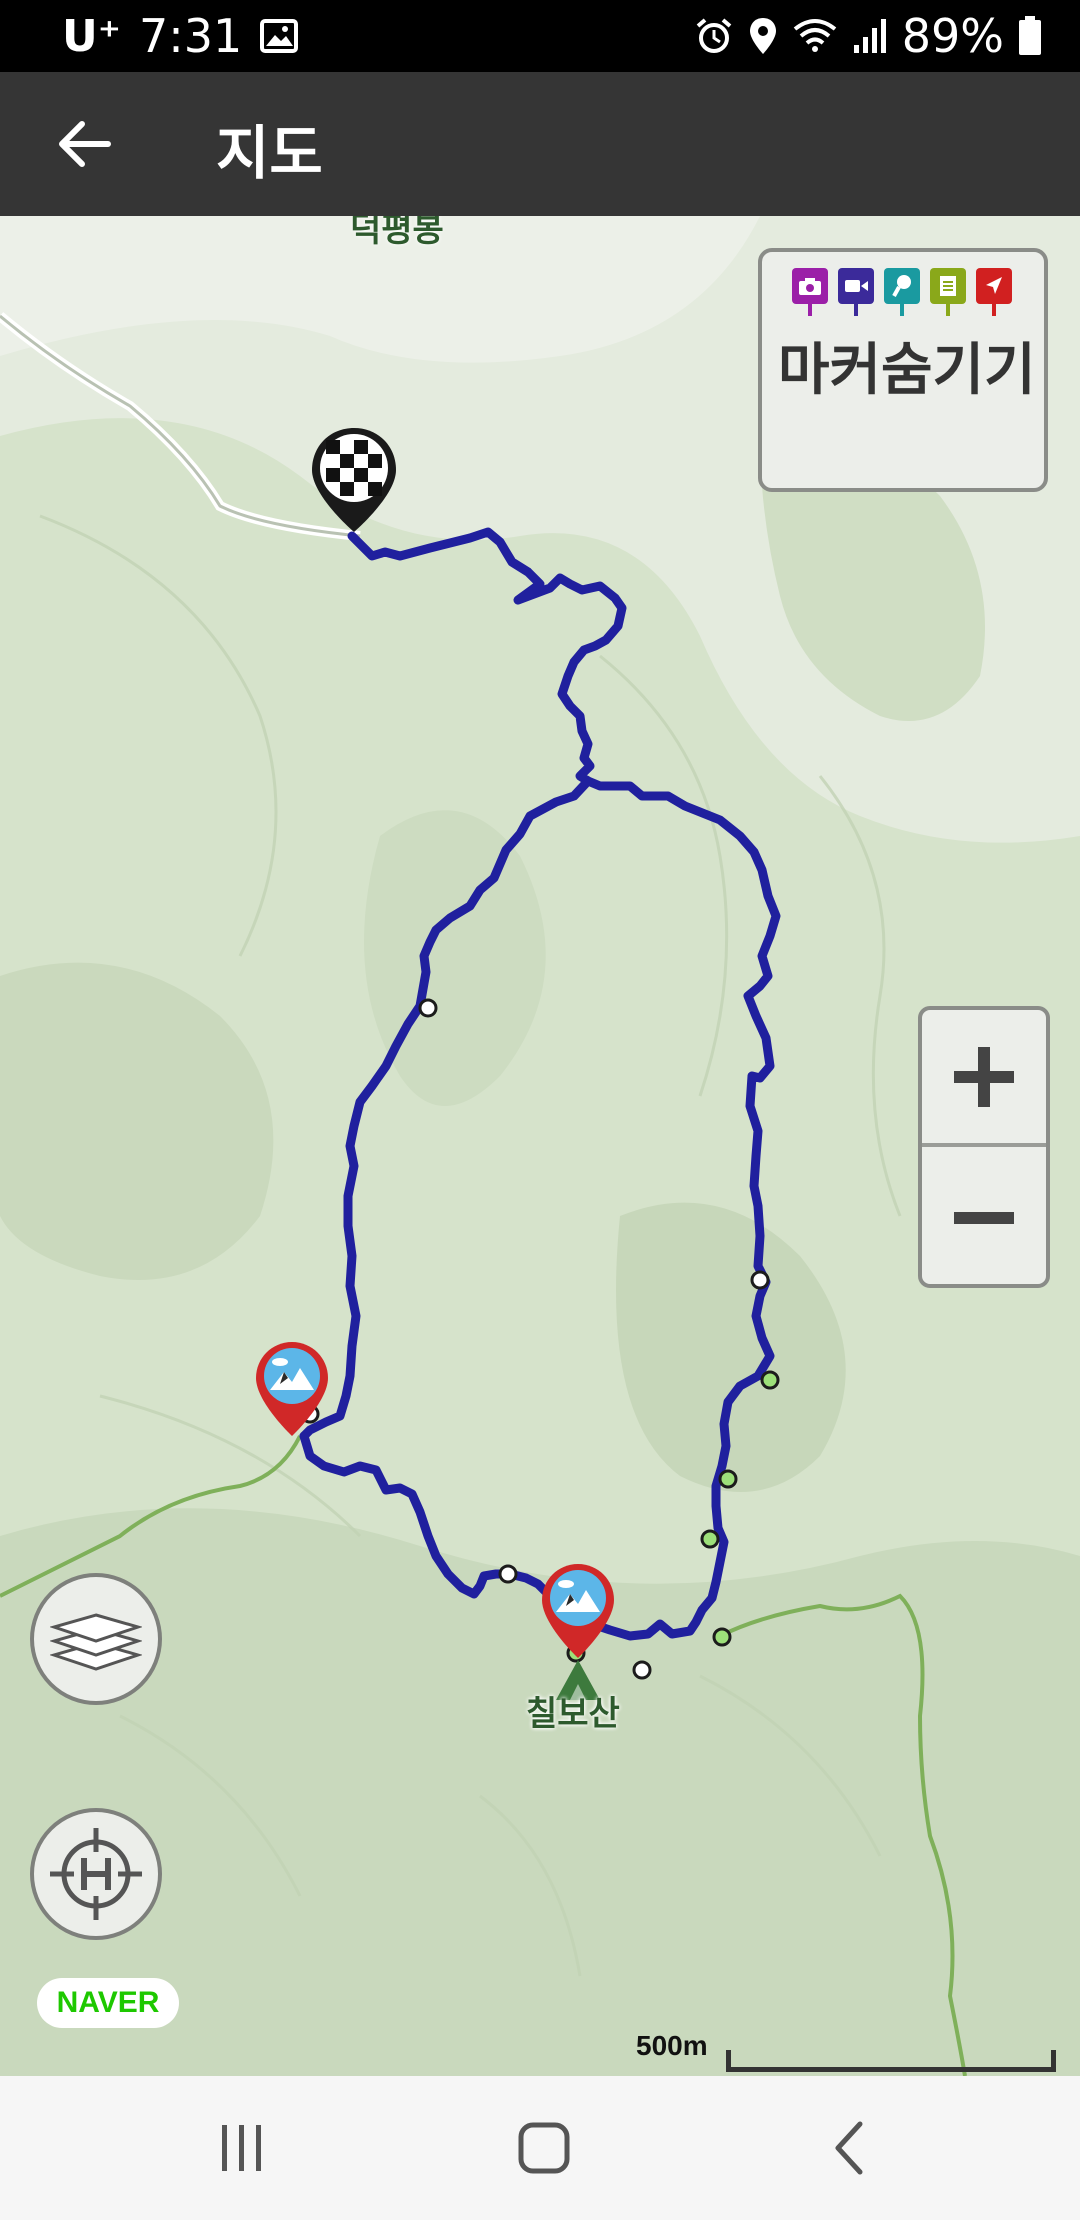 Image resolution: width=1080 pixels, height=2220 pixels. What do you see at coordinates (1030, 36) in the screenshot?
I see `battery-icon` at bounding box center [1030, 36].